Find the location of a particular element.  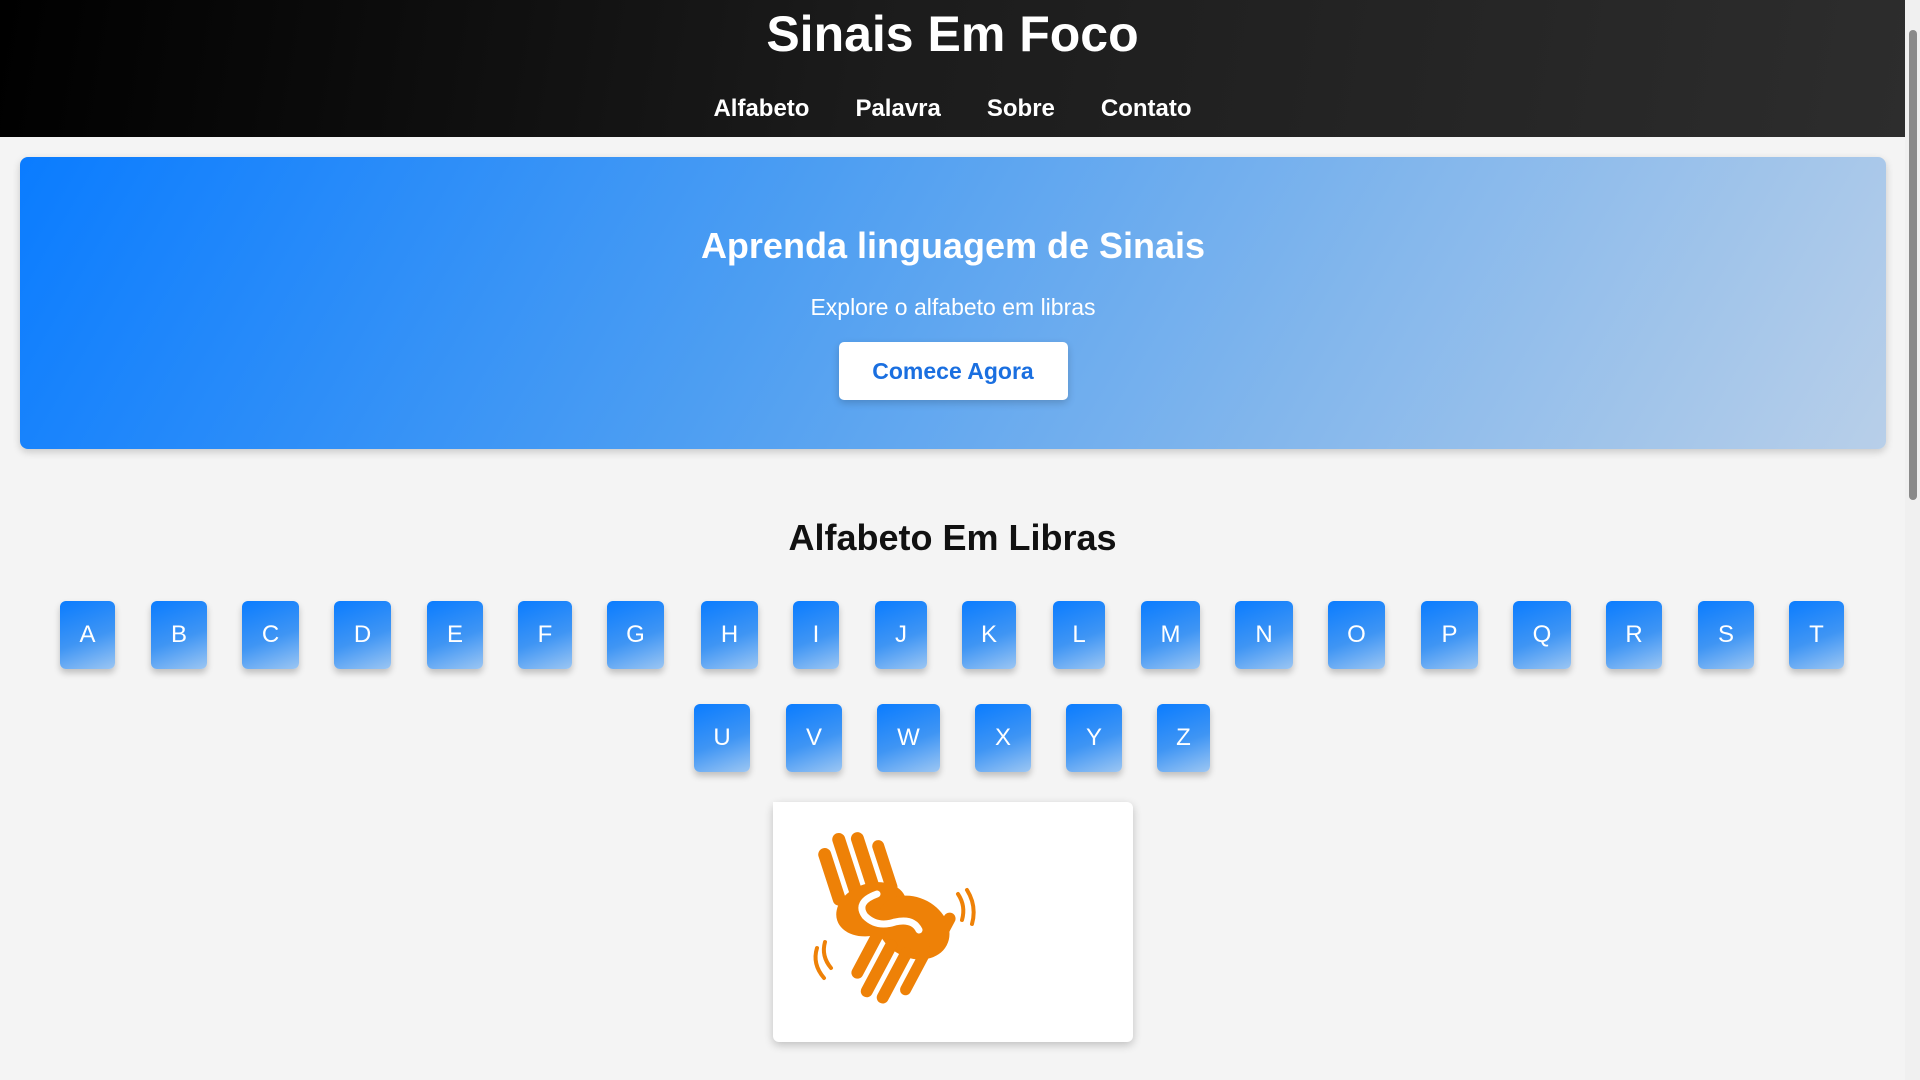

nav-link-palavra: Palavra is located at coordinates (897, 109).